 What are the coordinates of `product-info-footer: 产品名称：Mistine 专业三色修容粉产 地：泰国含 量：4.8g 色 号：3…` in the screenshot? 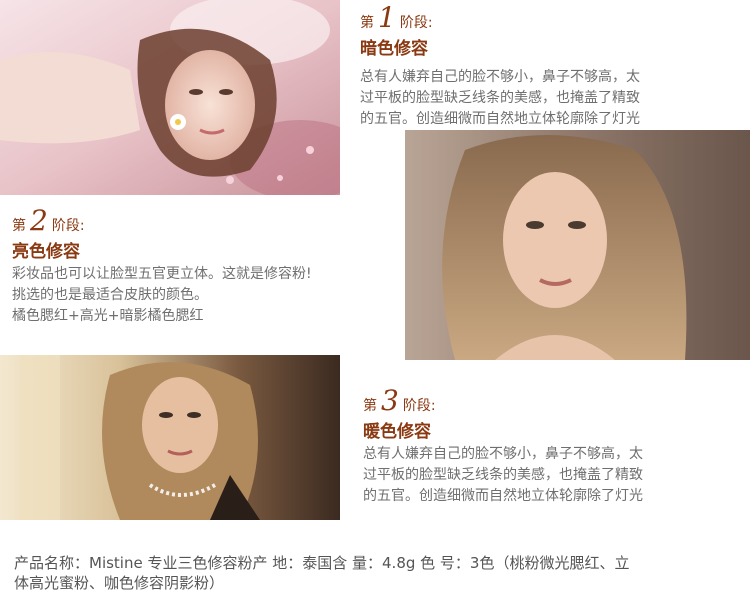 It's located at (379, 573).